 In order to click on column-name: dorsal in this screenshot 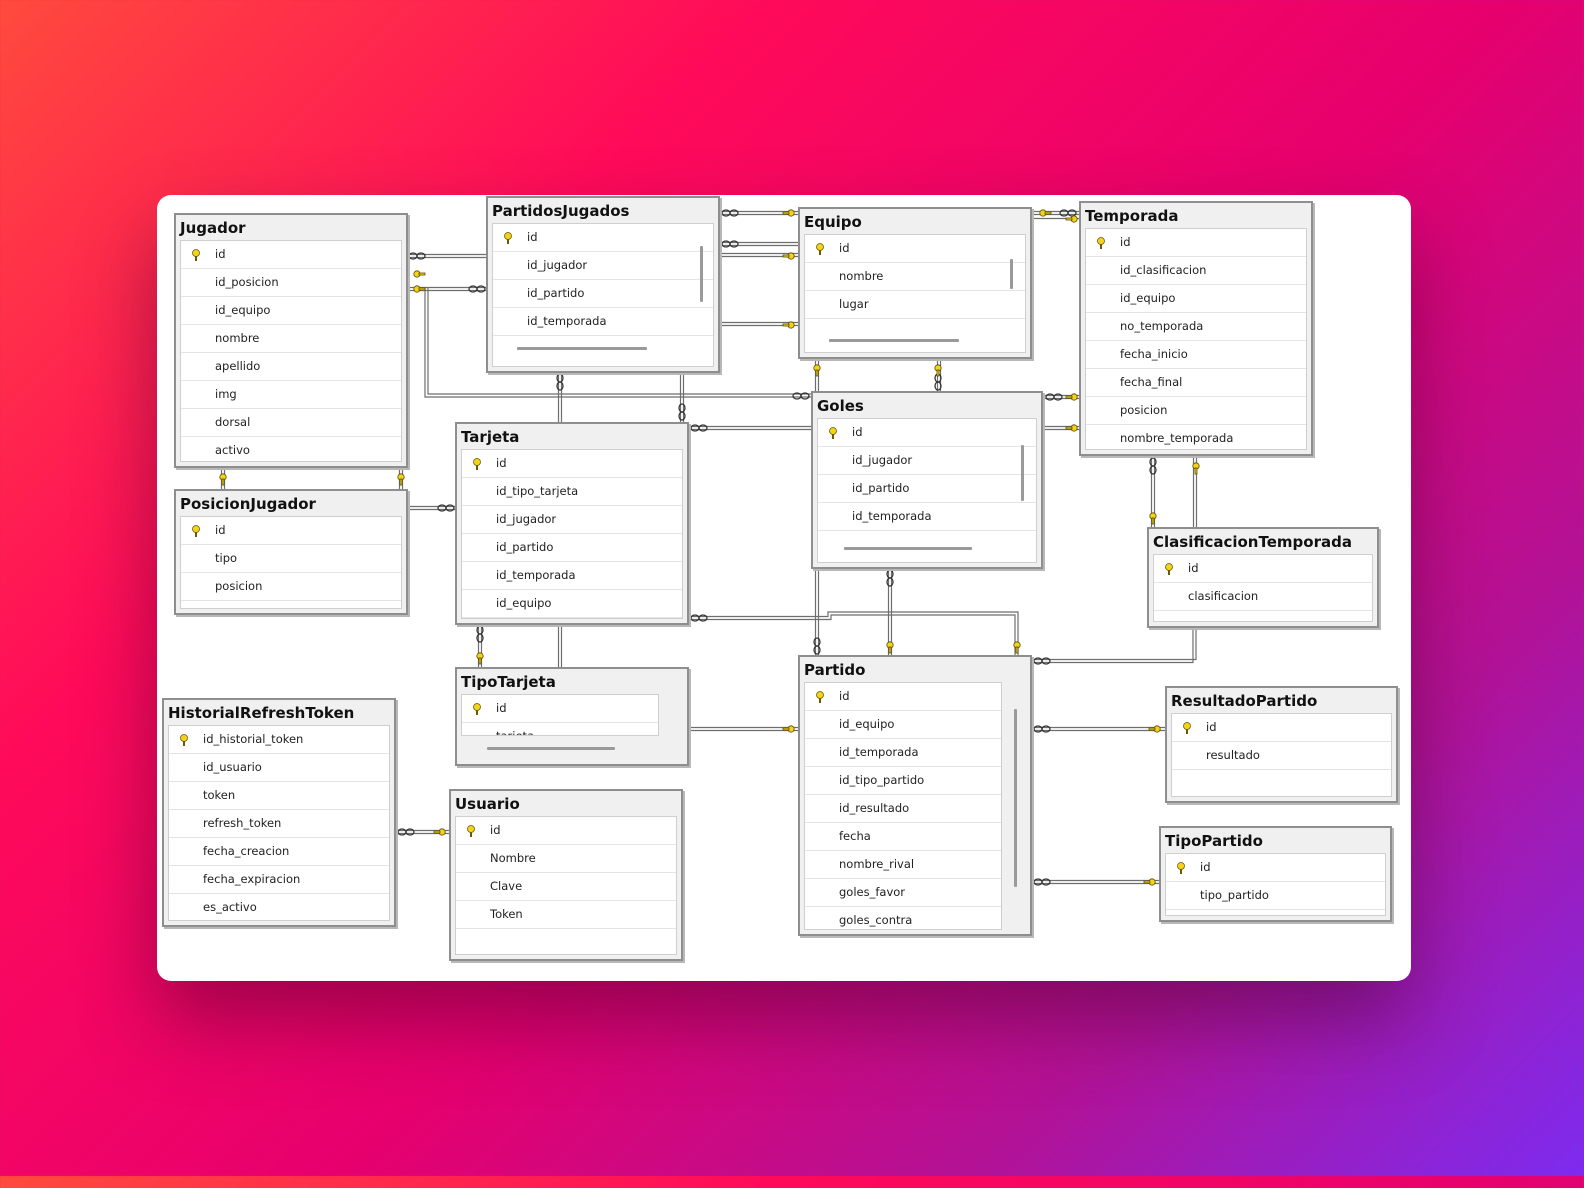, I will do `click(233, 422)`.